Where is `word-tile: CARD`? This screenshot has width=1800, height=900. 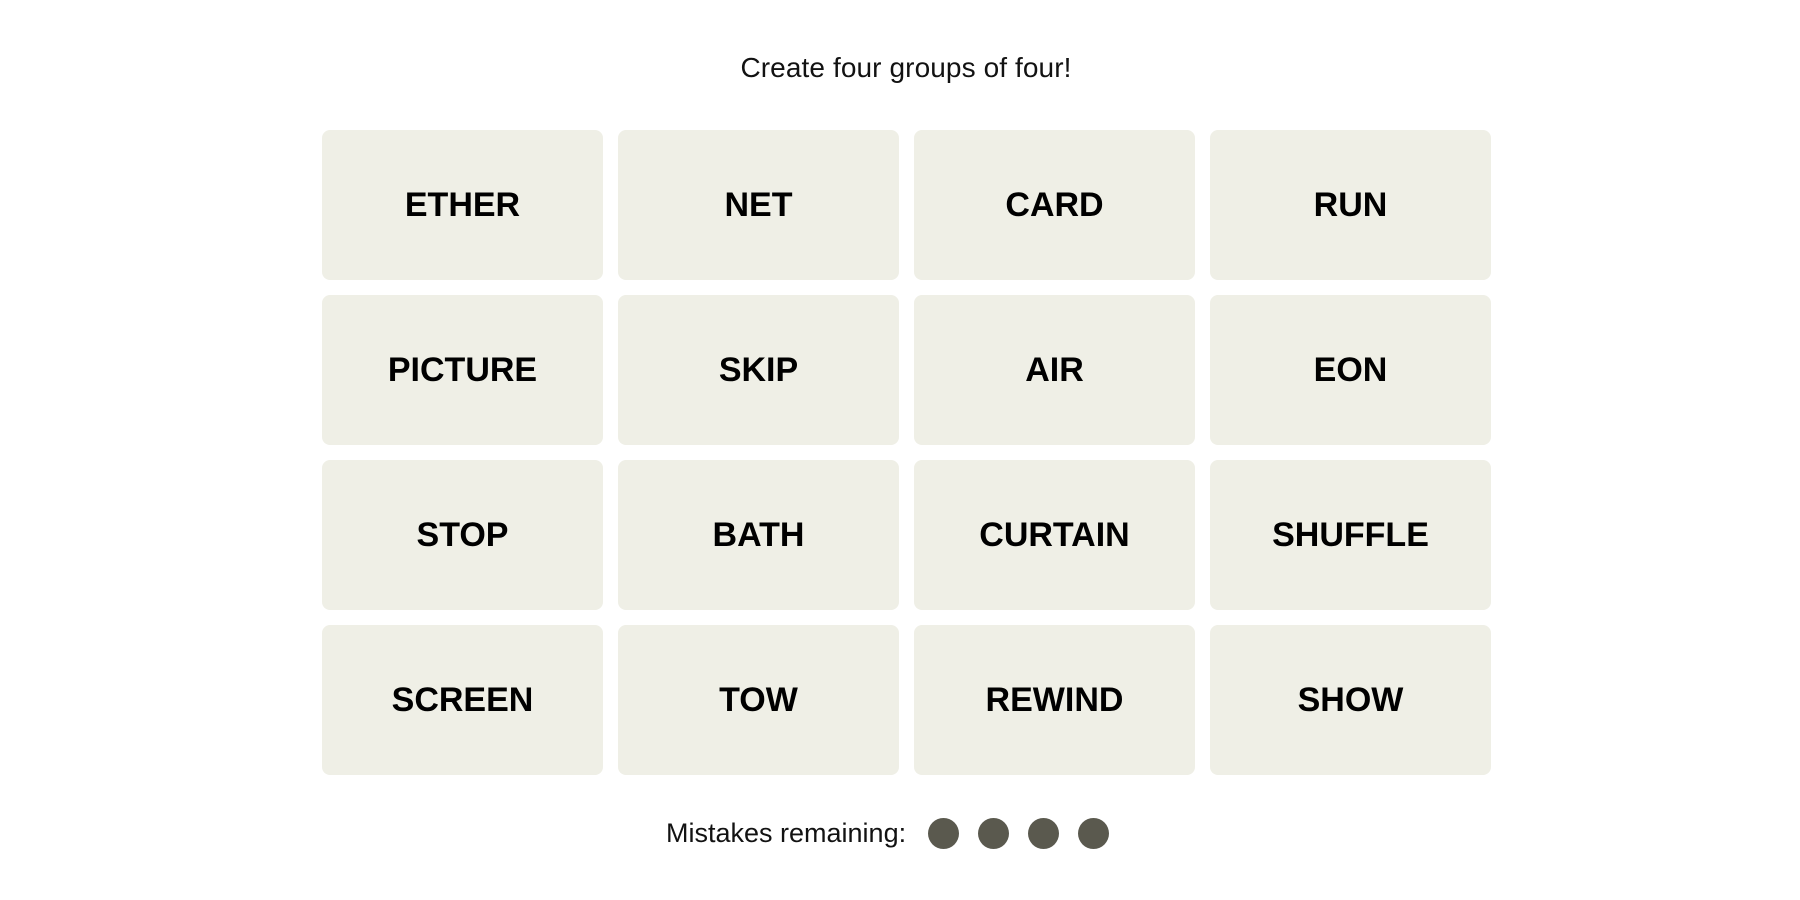 word-tile: CARD is located at coordinates (1054, 205).